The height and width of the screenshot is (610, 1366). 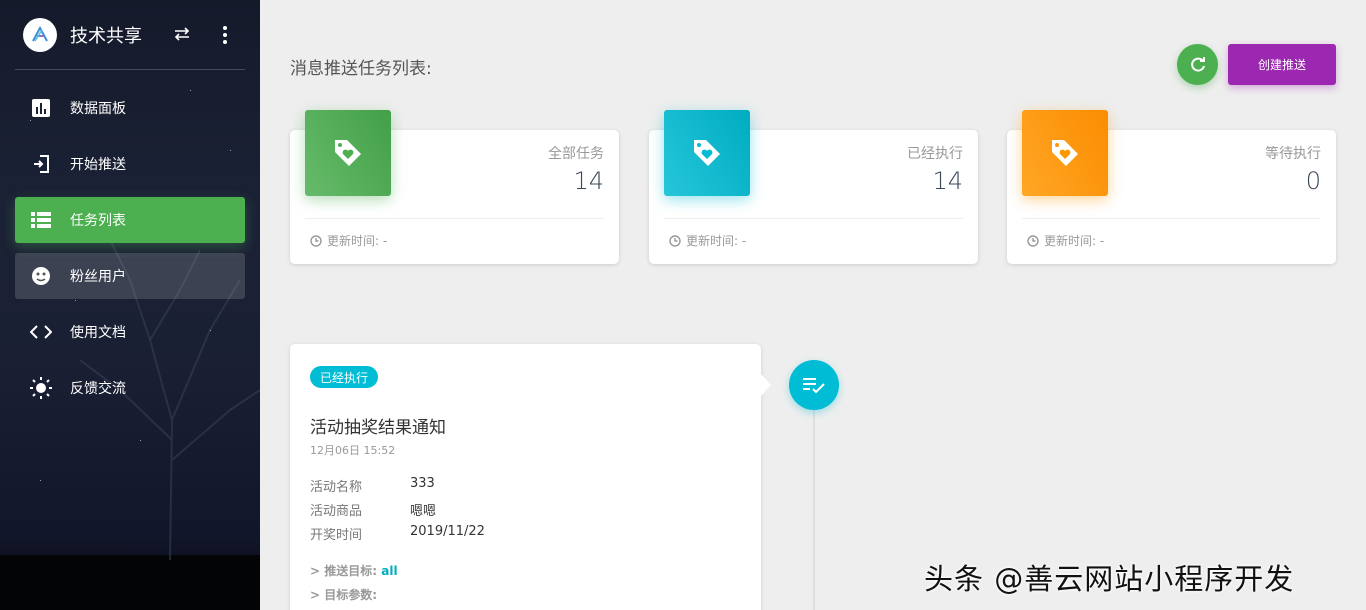 What do you see at coordinates (182, 34) in the screenshot?
I see `swap-icon` at bounding box center [182, 34].